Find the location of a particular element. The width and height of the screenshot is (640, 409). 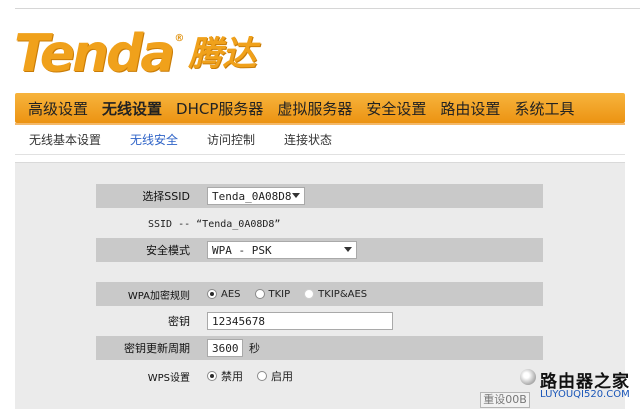

tenda-logo: Tenda ® 腾达 is located at coordinates (135, 52).